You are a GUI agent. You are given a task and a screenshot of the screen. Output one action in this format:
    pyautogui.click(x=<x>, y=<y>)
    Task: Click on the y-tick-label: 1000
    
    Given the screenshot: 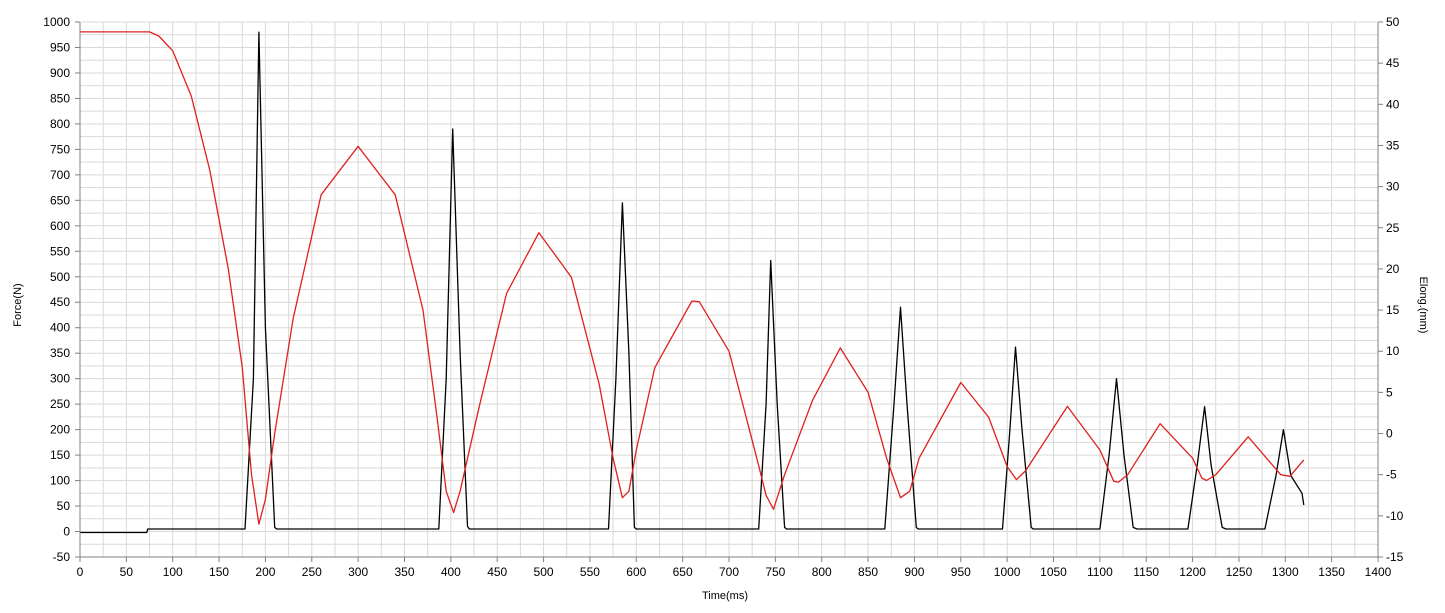 What is the action you would take?
    pyautogui.click(x=56, y=22)
    